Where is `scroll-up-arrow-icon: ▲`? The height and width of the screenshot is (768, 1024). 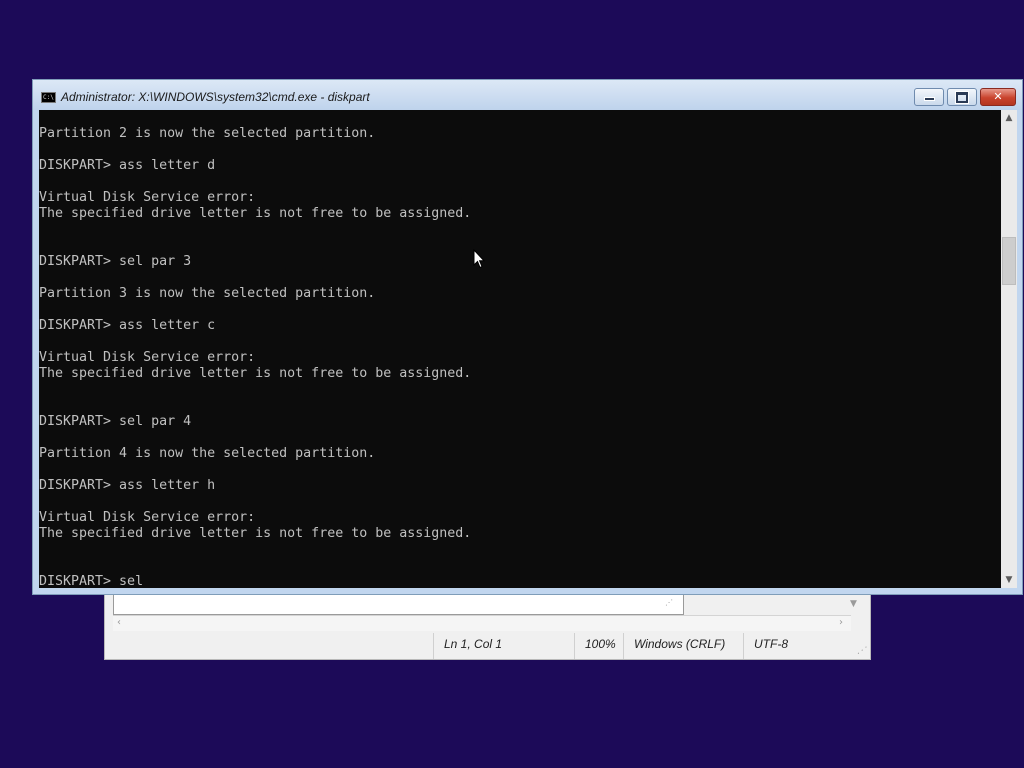 scroll-up-arrow-icon: ▲ is located at coordinates (1009, 118).